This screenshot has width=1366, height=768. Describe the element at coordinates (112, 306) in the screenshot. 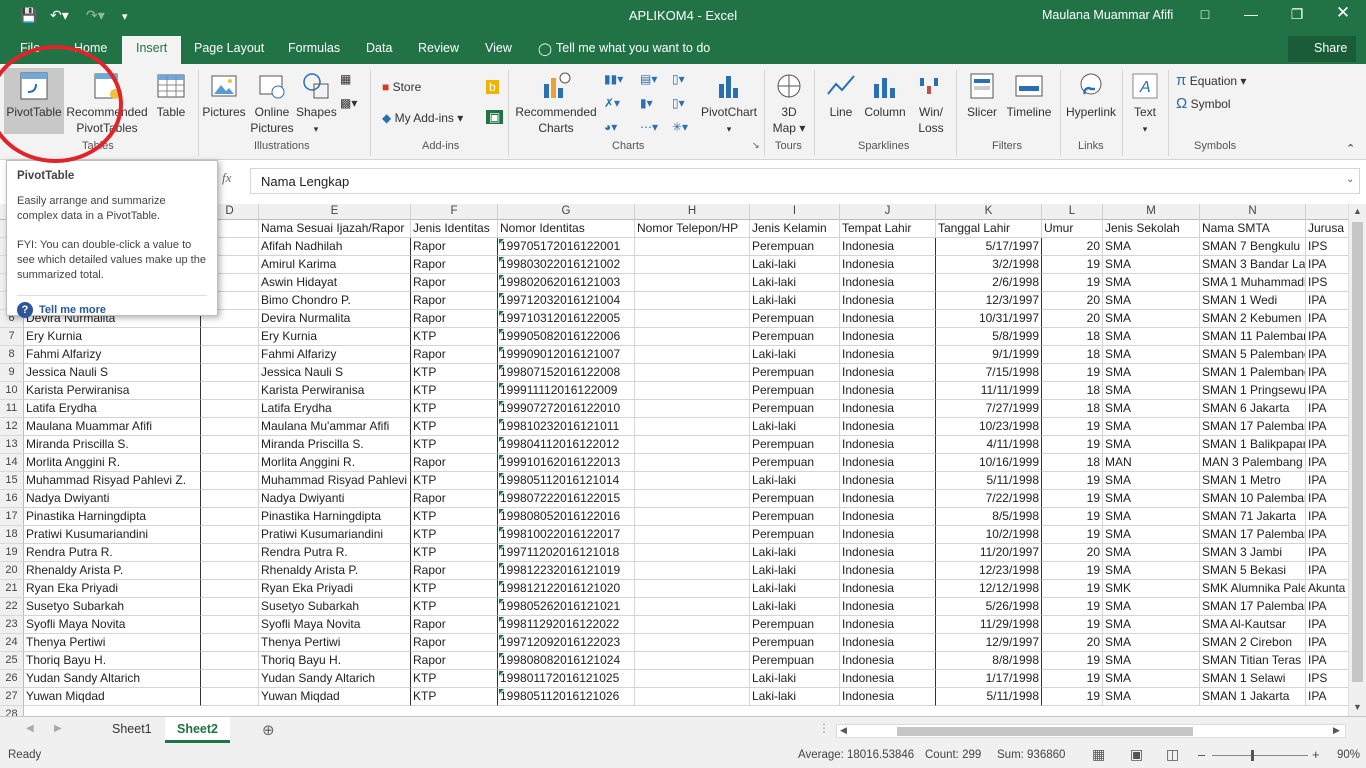

I see `tell-me-more-link: ? Tell me more` at that location.